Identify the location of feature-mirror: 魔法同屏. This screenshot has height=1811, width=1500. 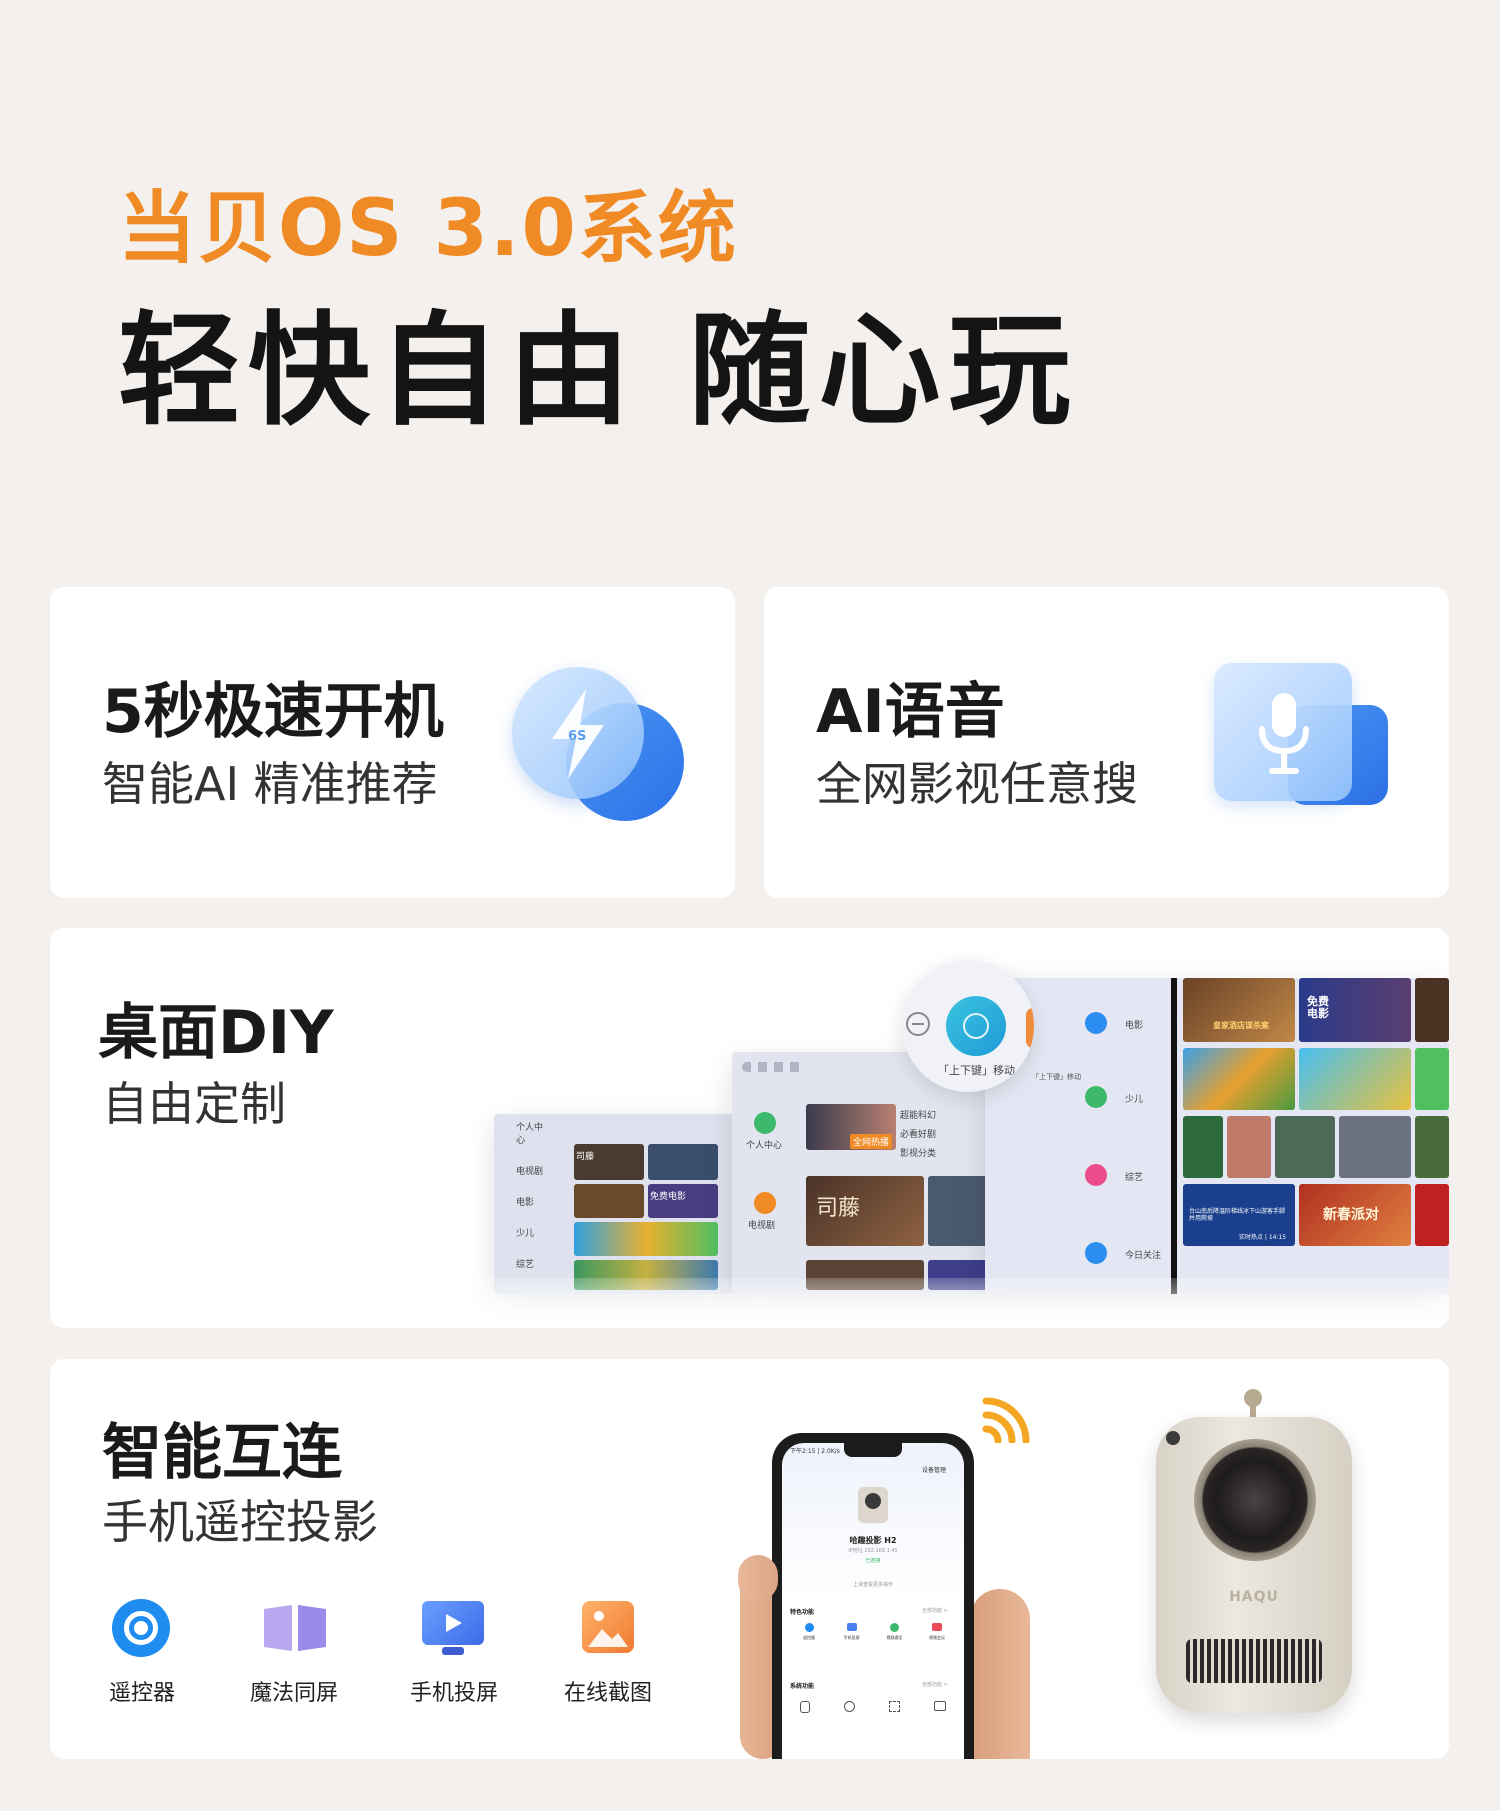
(292, 1654).